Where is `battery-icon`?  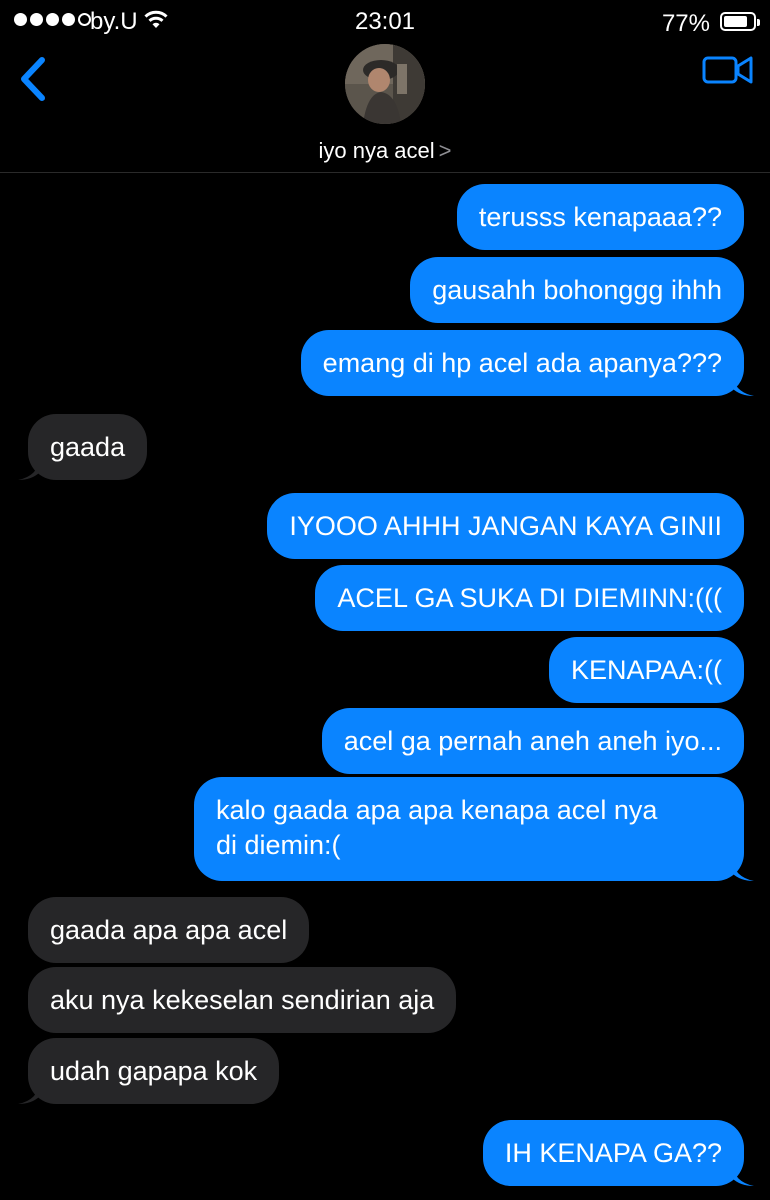 battery-icon is located at coordinates (740, 21).